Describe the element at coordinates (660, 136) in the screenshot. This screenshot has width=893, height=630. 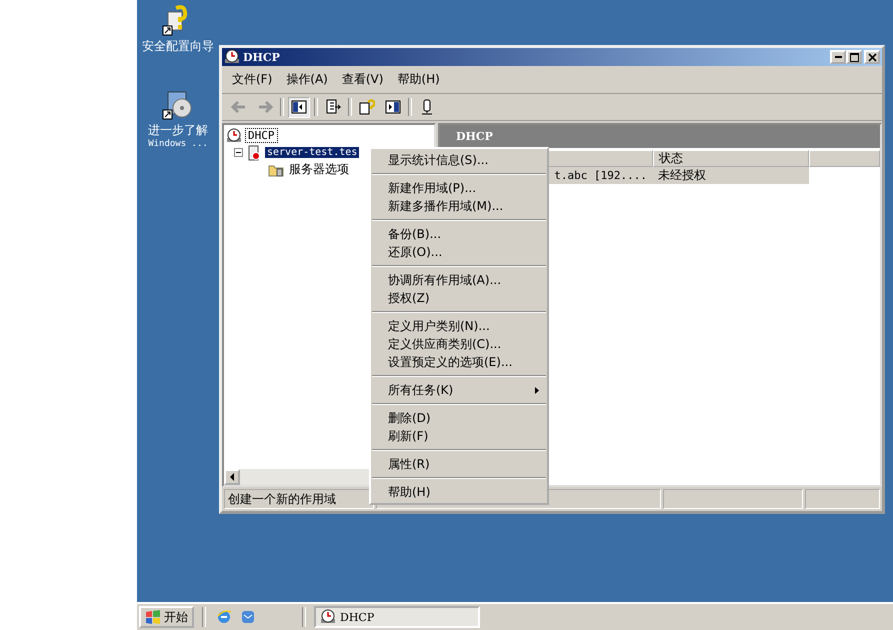
I see `pane-header: DHCP` at that location.